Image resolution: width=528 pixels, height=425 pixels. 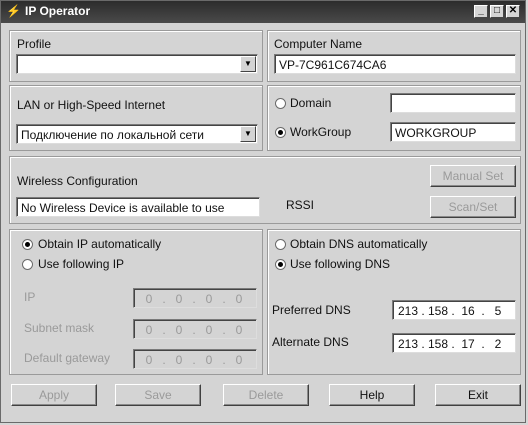 I want to click on preferred-dns-field: 213 . 158 . 16 . 5, so click(x=454, y=310).